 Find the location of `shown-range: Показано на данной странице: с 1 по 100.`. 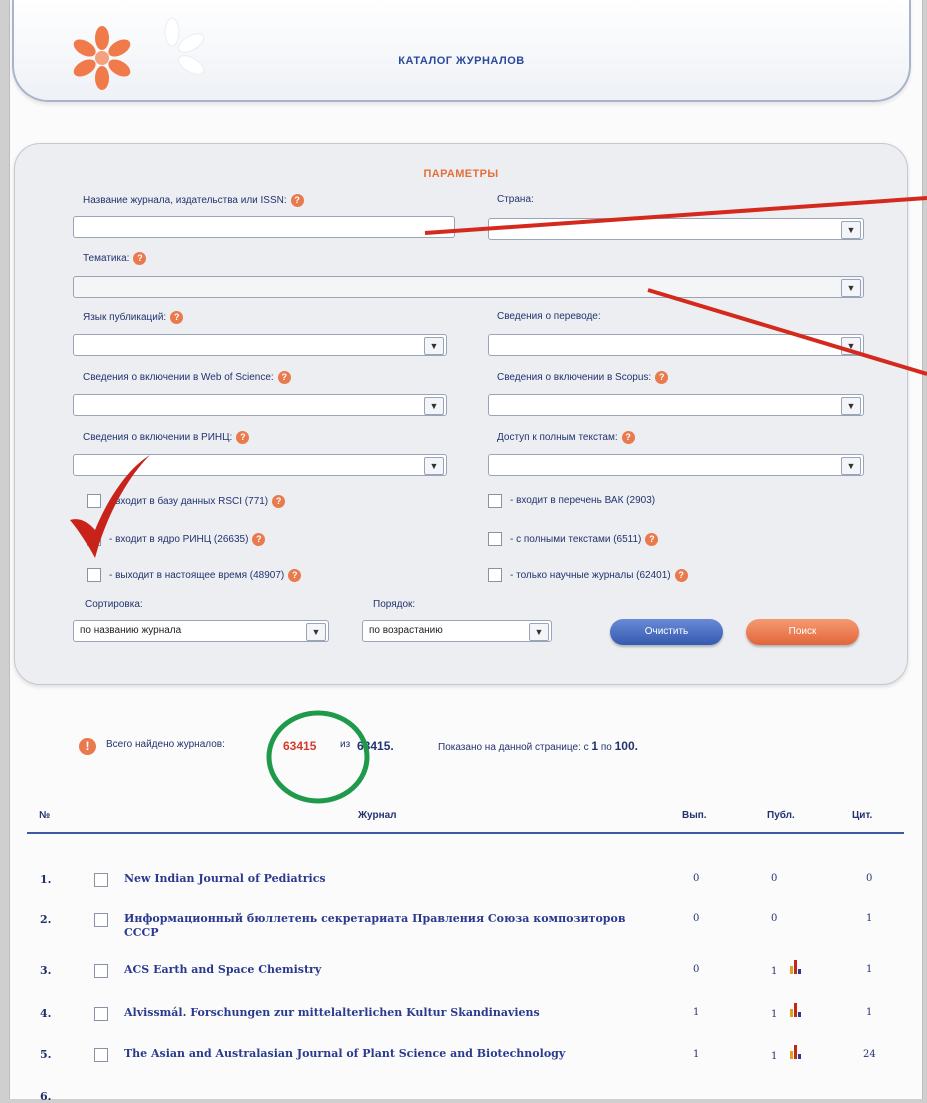

shown-range: Показано на данной странице: с 1 по 100. is located at coordinates (538, 746).